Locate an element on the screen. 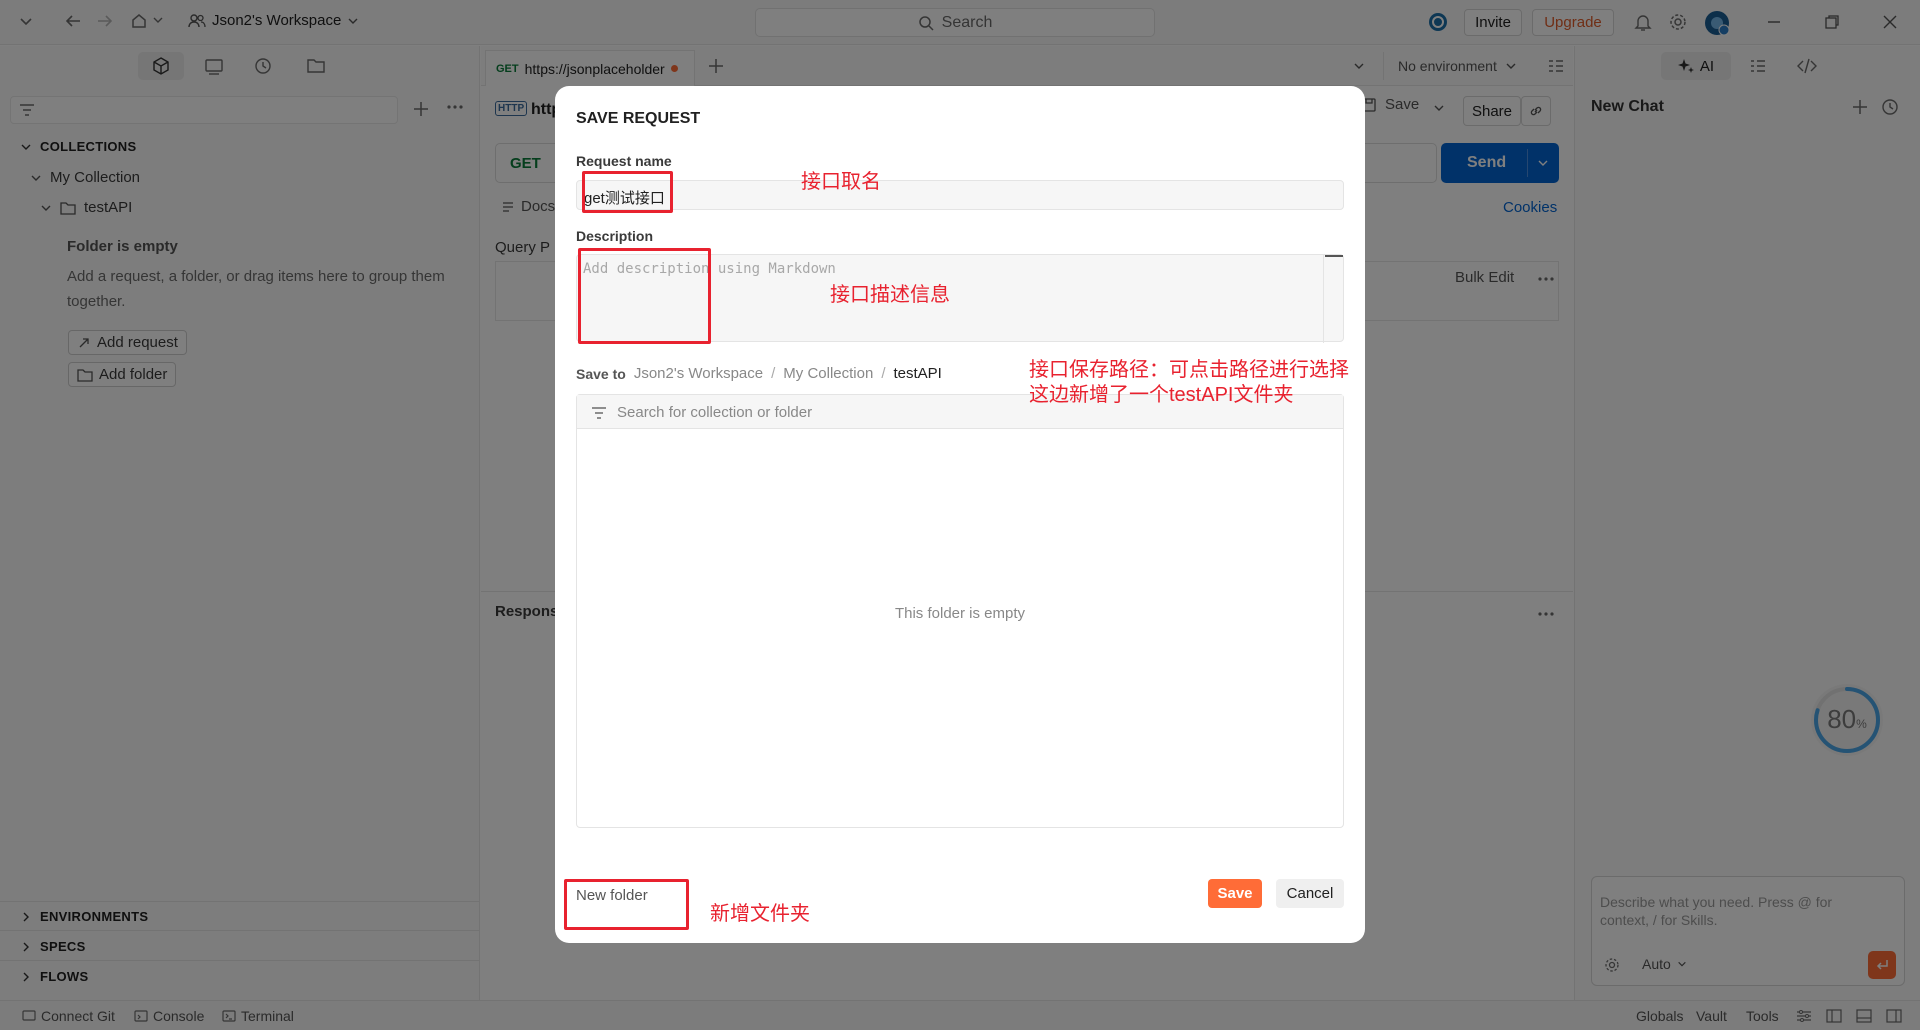 The image size is (1920, 1030). annotation-box-request-name is located at coordinates (627, 192).